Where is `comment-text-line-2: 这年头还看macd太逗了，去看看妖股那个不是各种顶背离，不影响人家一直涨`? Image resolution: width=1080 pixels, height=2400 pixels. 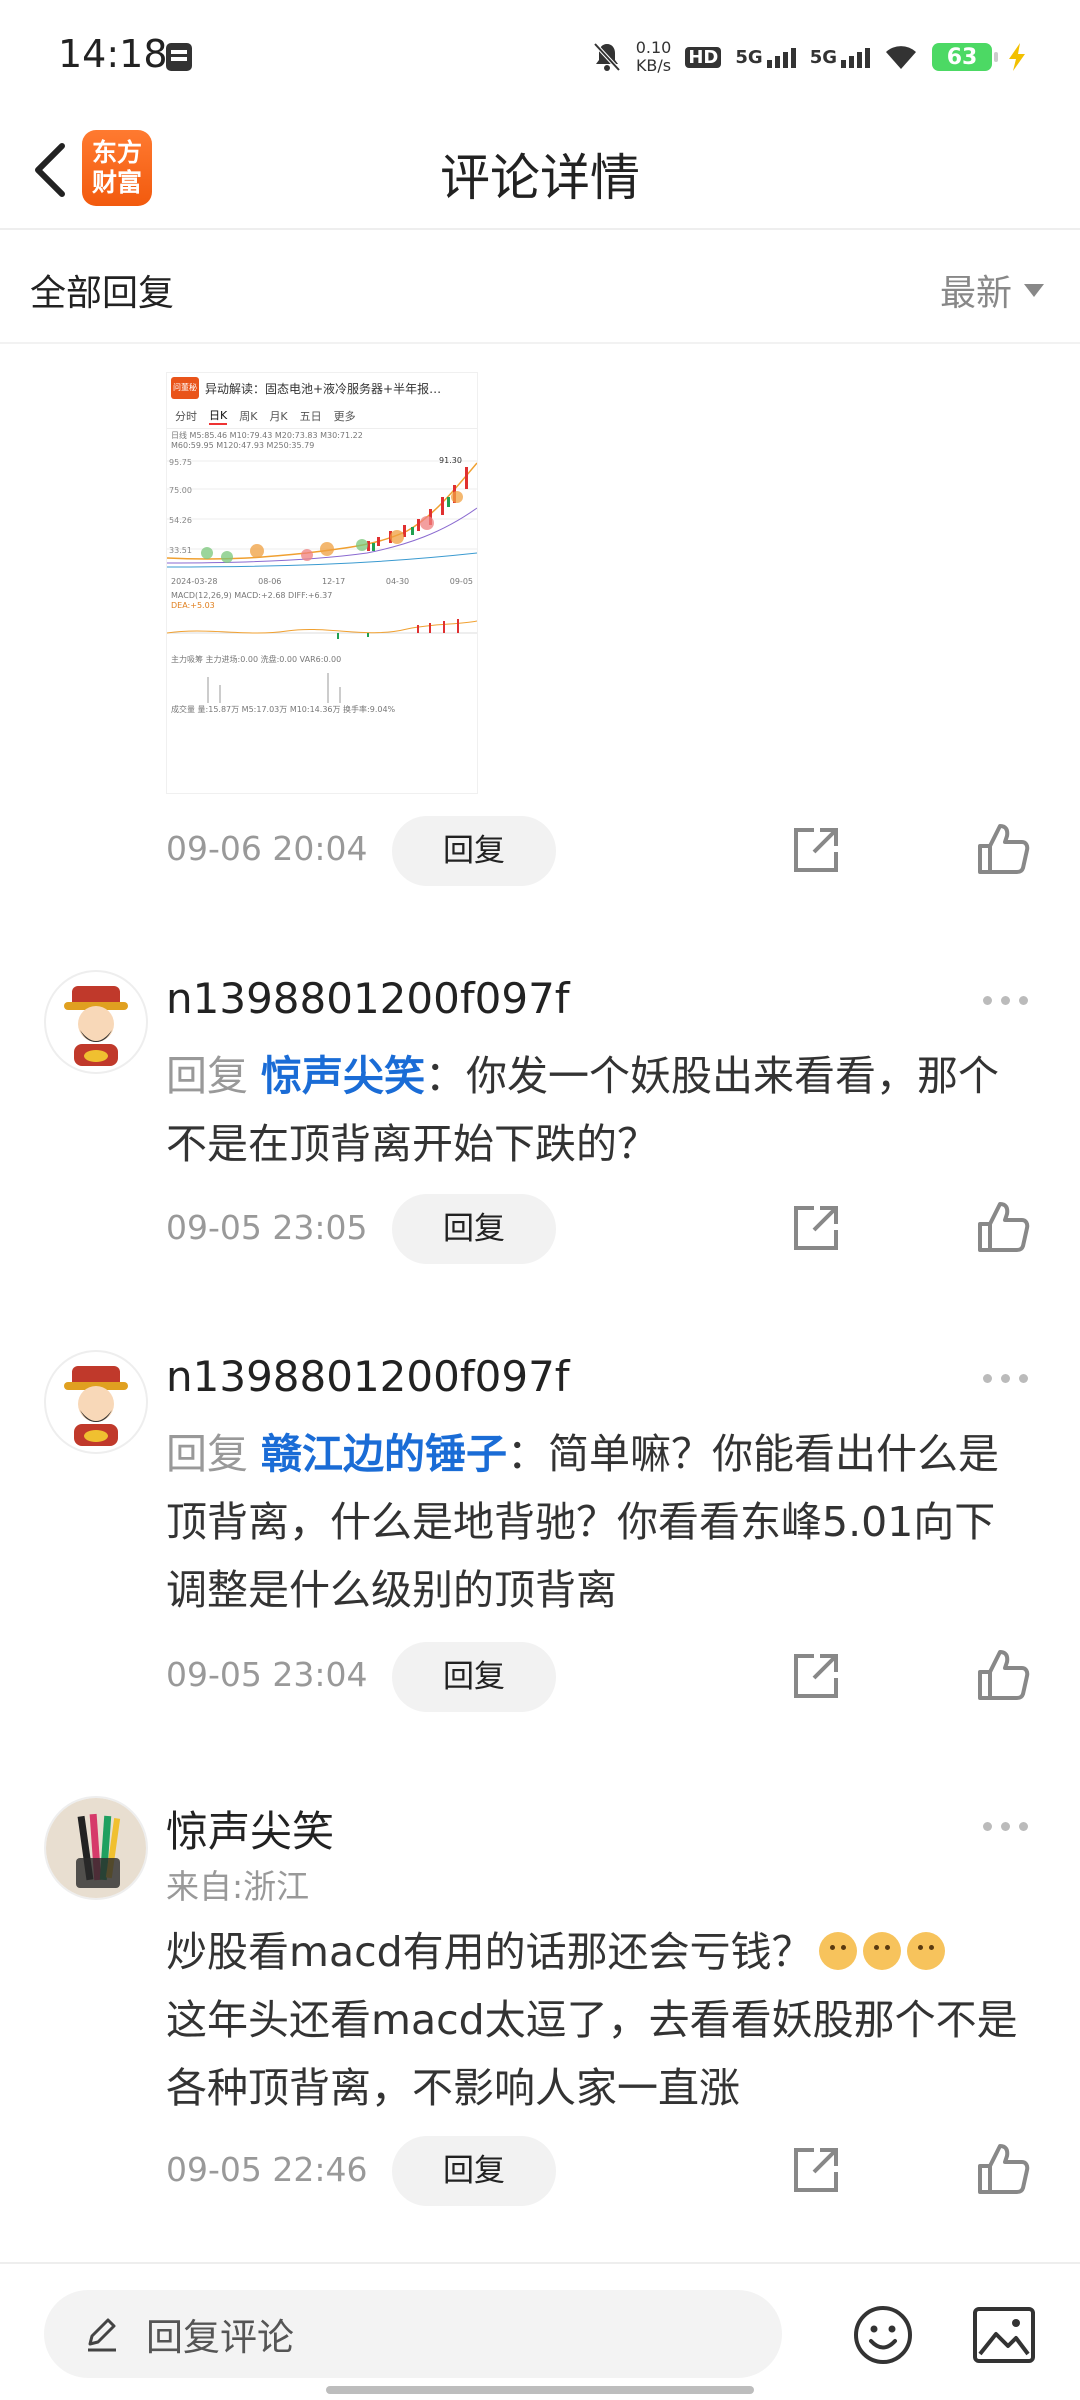
comment-text-line-2: 这年头还看macd太逗了，去看看妖股那个不是各种顶背离，不影响人家一直涨 is located at coordinates (592, 2054).